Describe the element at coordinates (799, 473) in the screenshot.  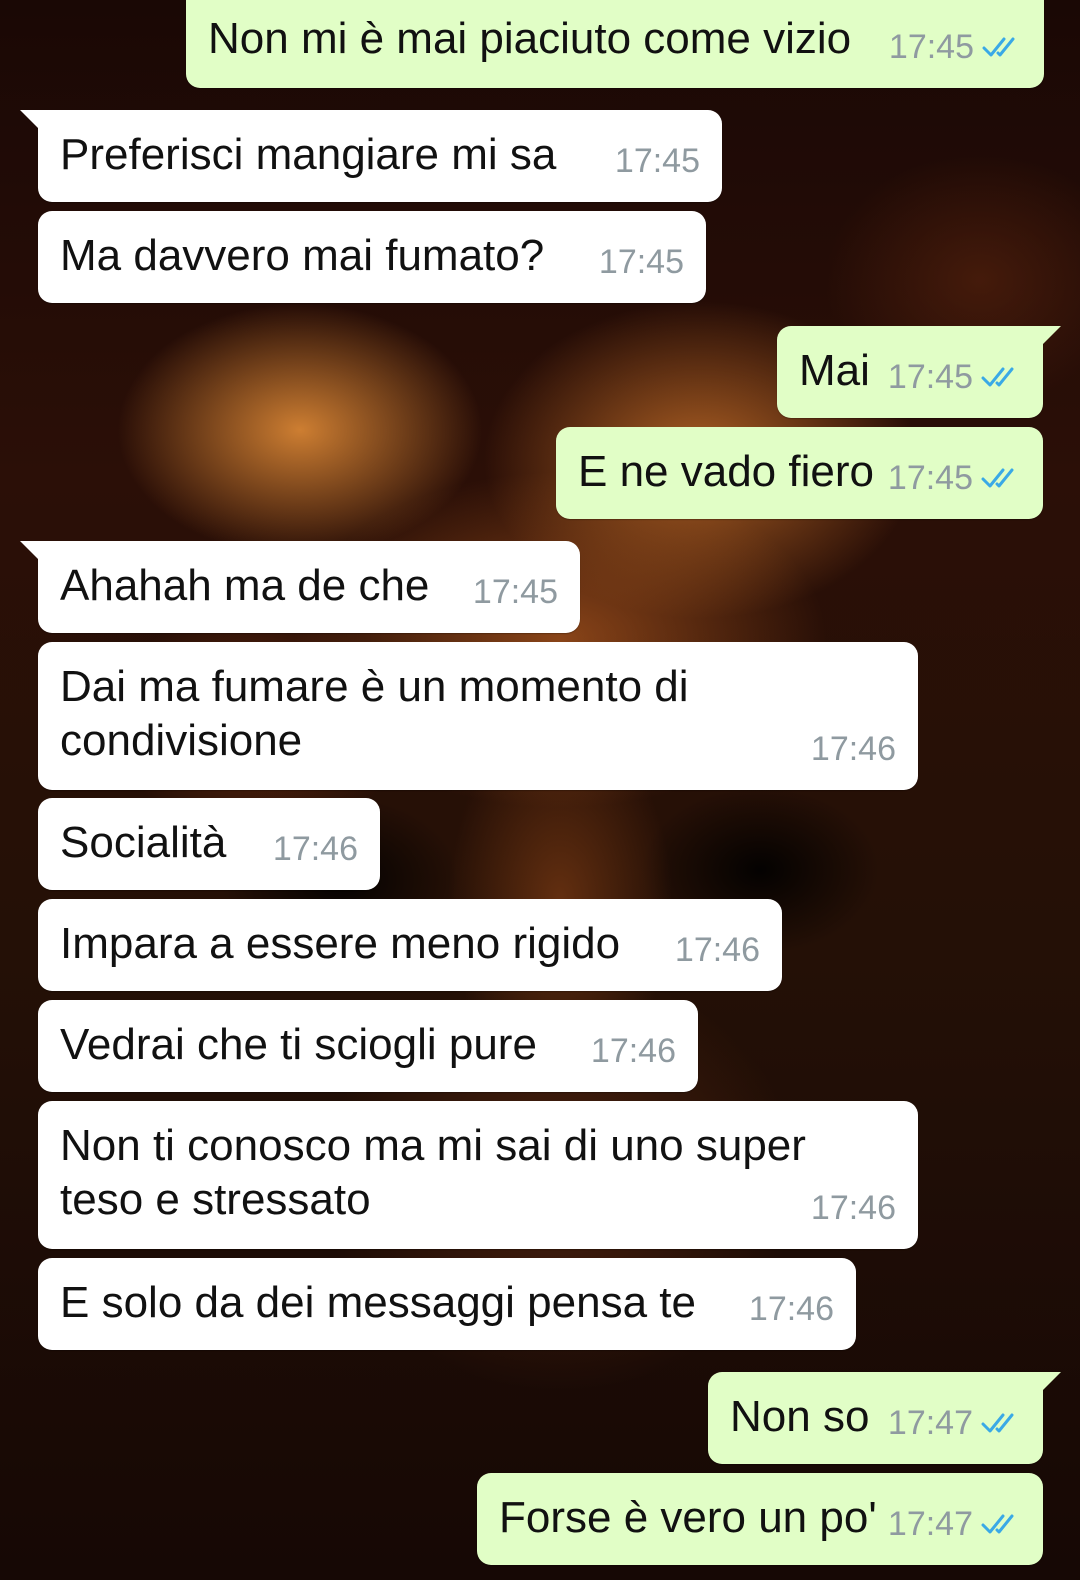
I see `message-bubble-outgoing: E ne vado fiero 17:45` at that location.